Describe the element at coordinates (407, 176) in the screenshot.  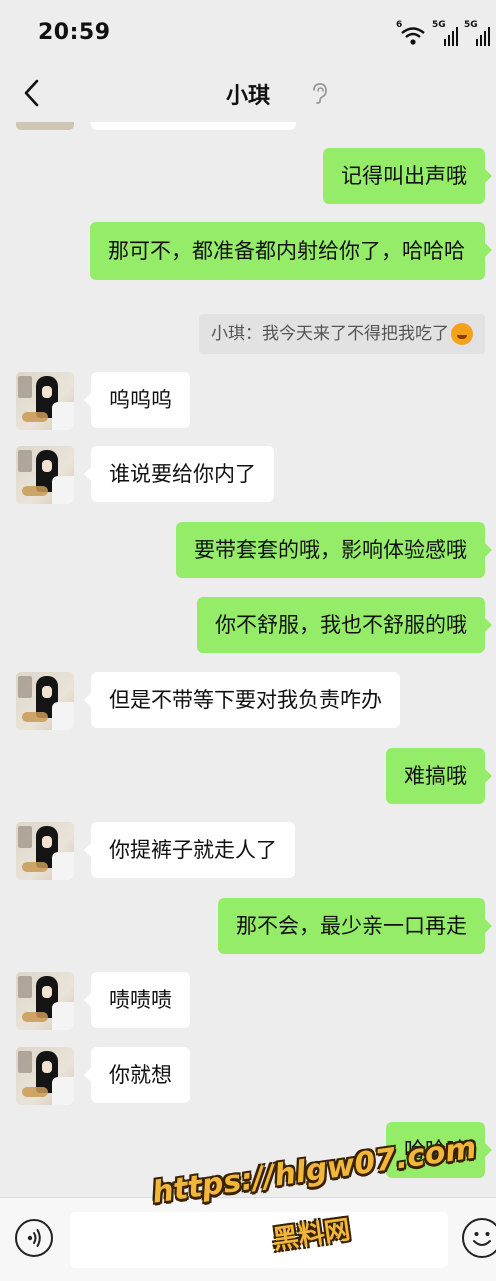
I see `message-bubble-out: 记得叫出声哦` at that location.